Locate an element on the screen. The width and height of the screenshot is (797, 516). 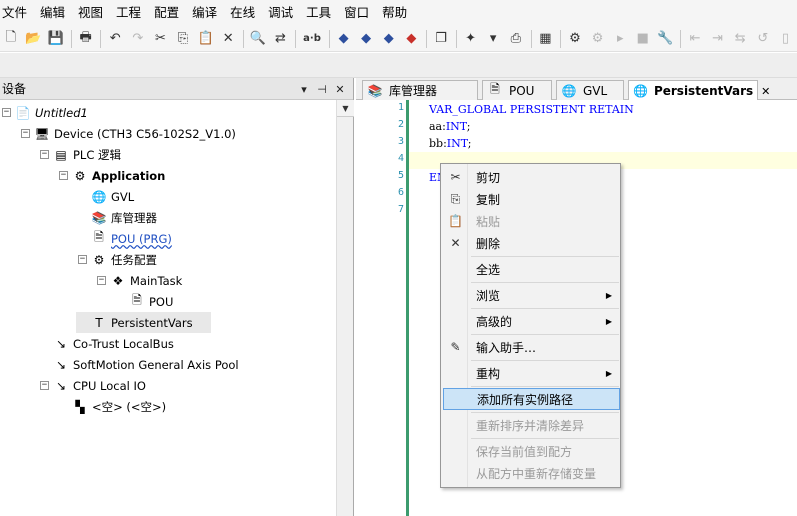
step-into-icon: ◆ is located at coordinates (389, 39).